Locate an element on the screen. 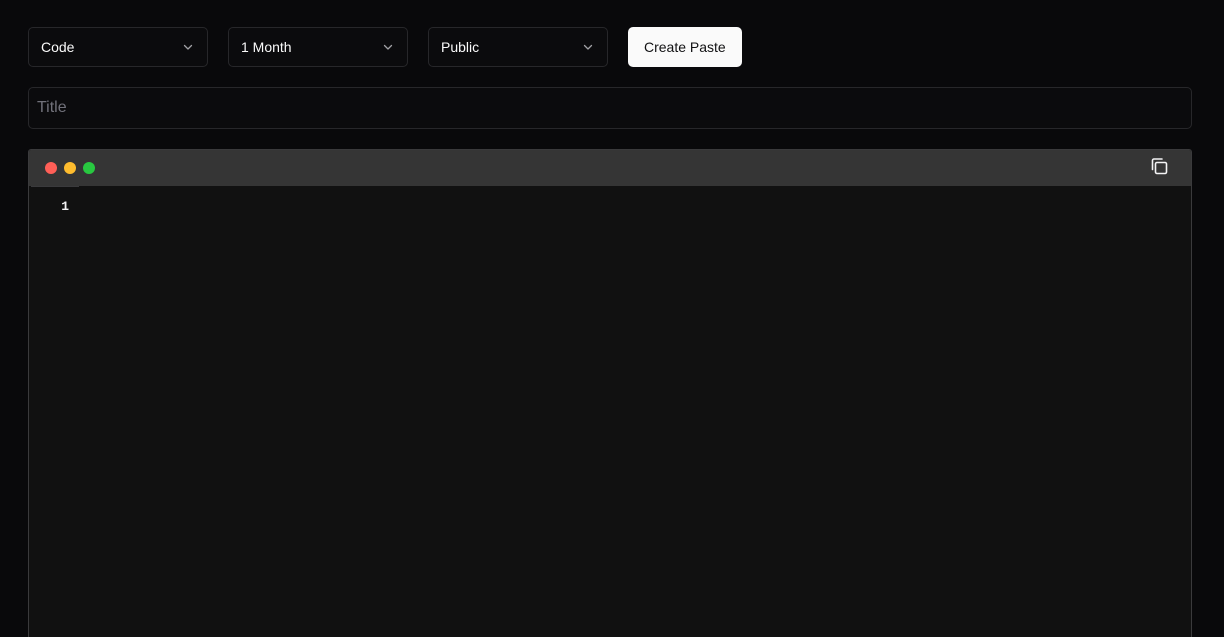 This screenshot has height=637, width=1224. close-dot is located at coordinates (51, 168).